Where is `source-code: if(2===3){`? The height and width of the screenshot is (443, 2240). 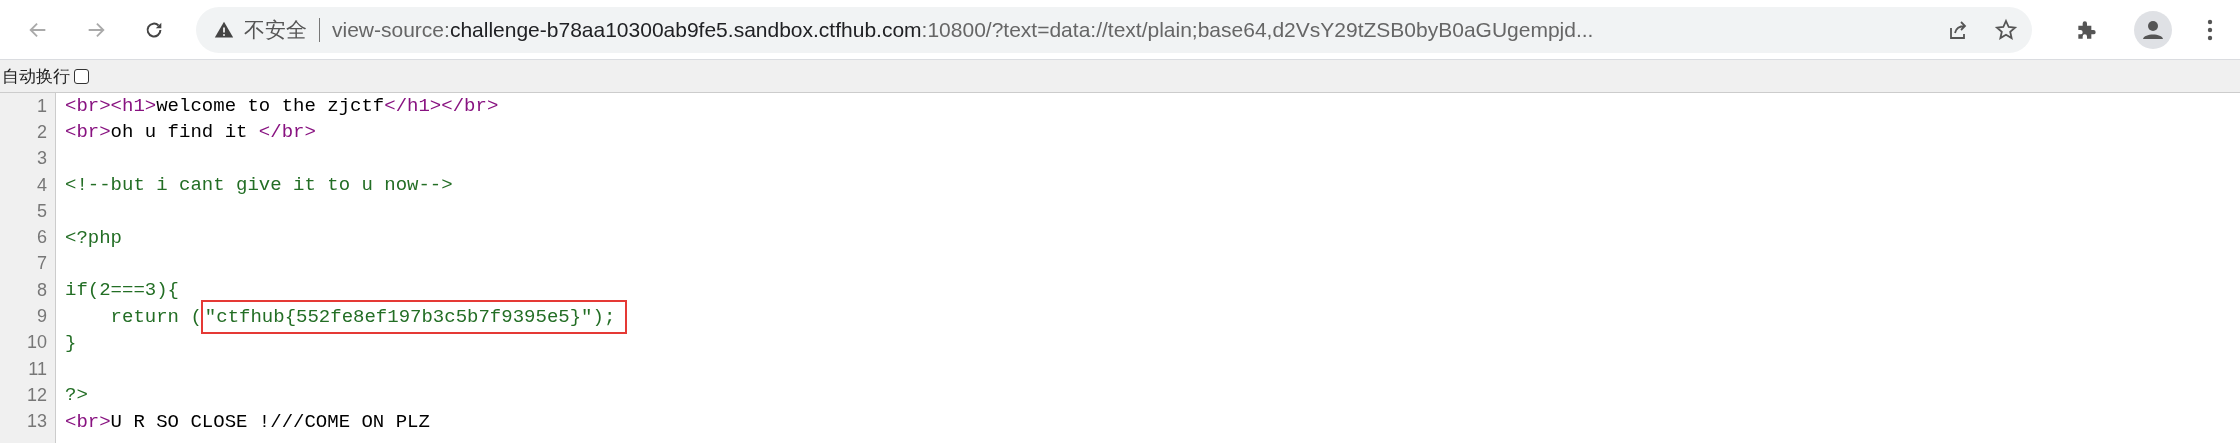 source-code: if(2===3){ is located at coordinates (122, 290).